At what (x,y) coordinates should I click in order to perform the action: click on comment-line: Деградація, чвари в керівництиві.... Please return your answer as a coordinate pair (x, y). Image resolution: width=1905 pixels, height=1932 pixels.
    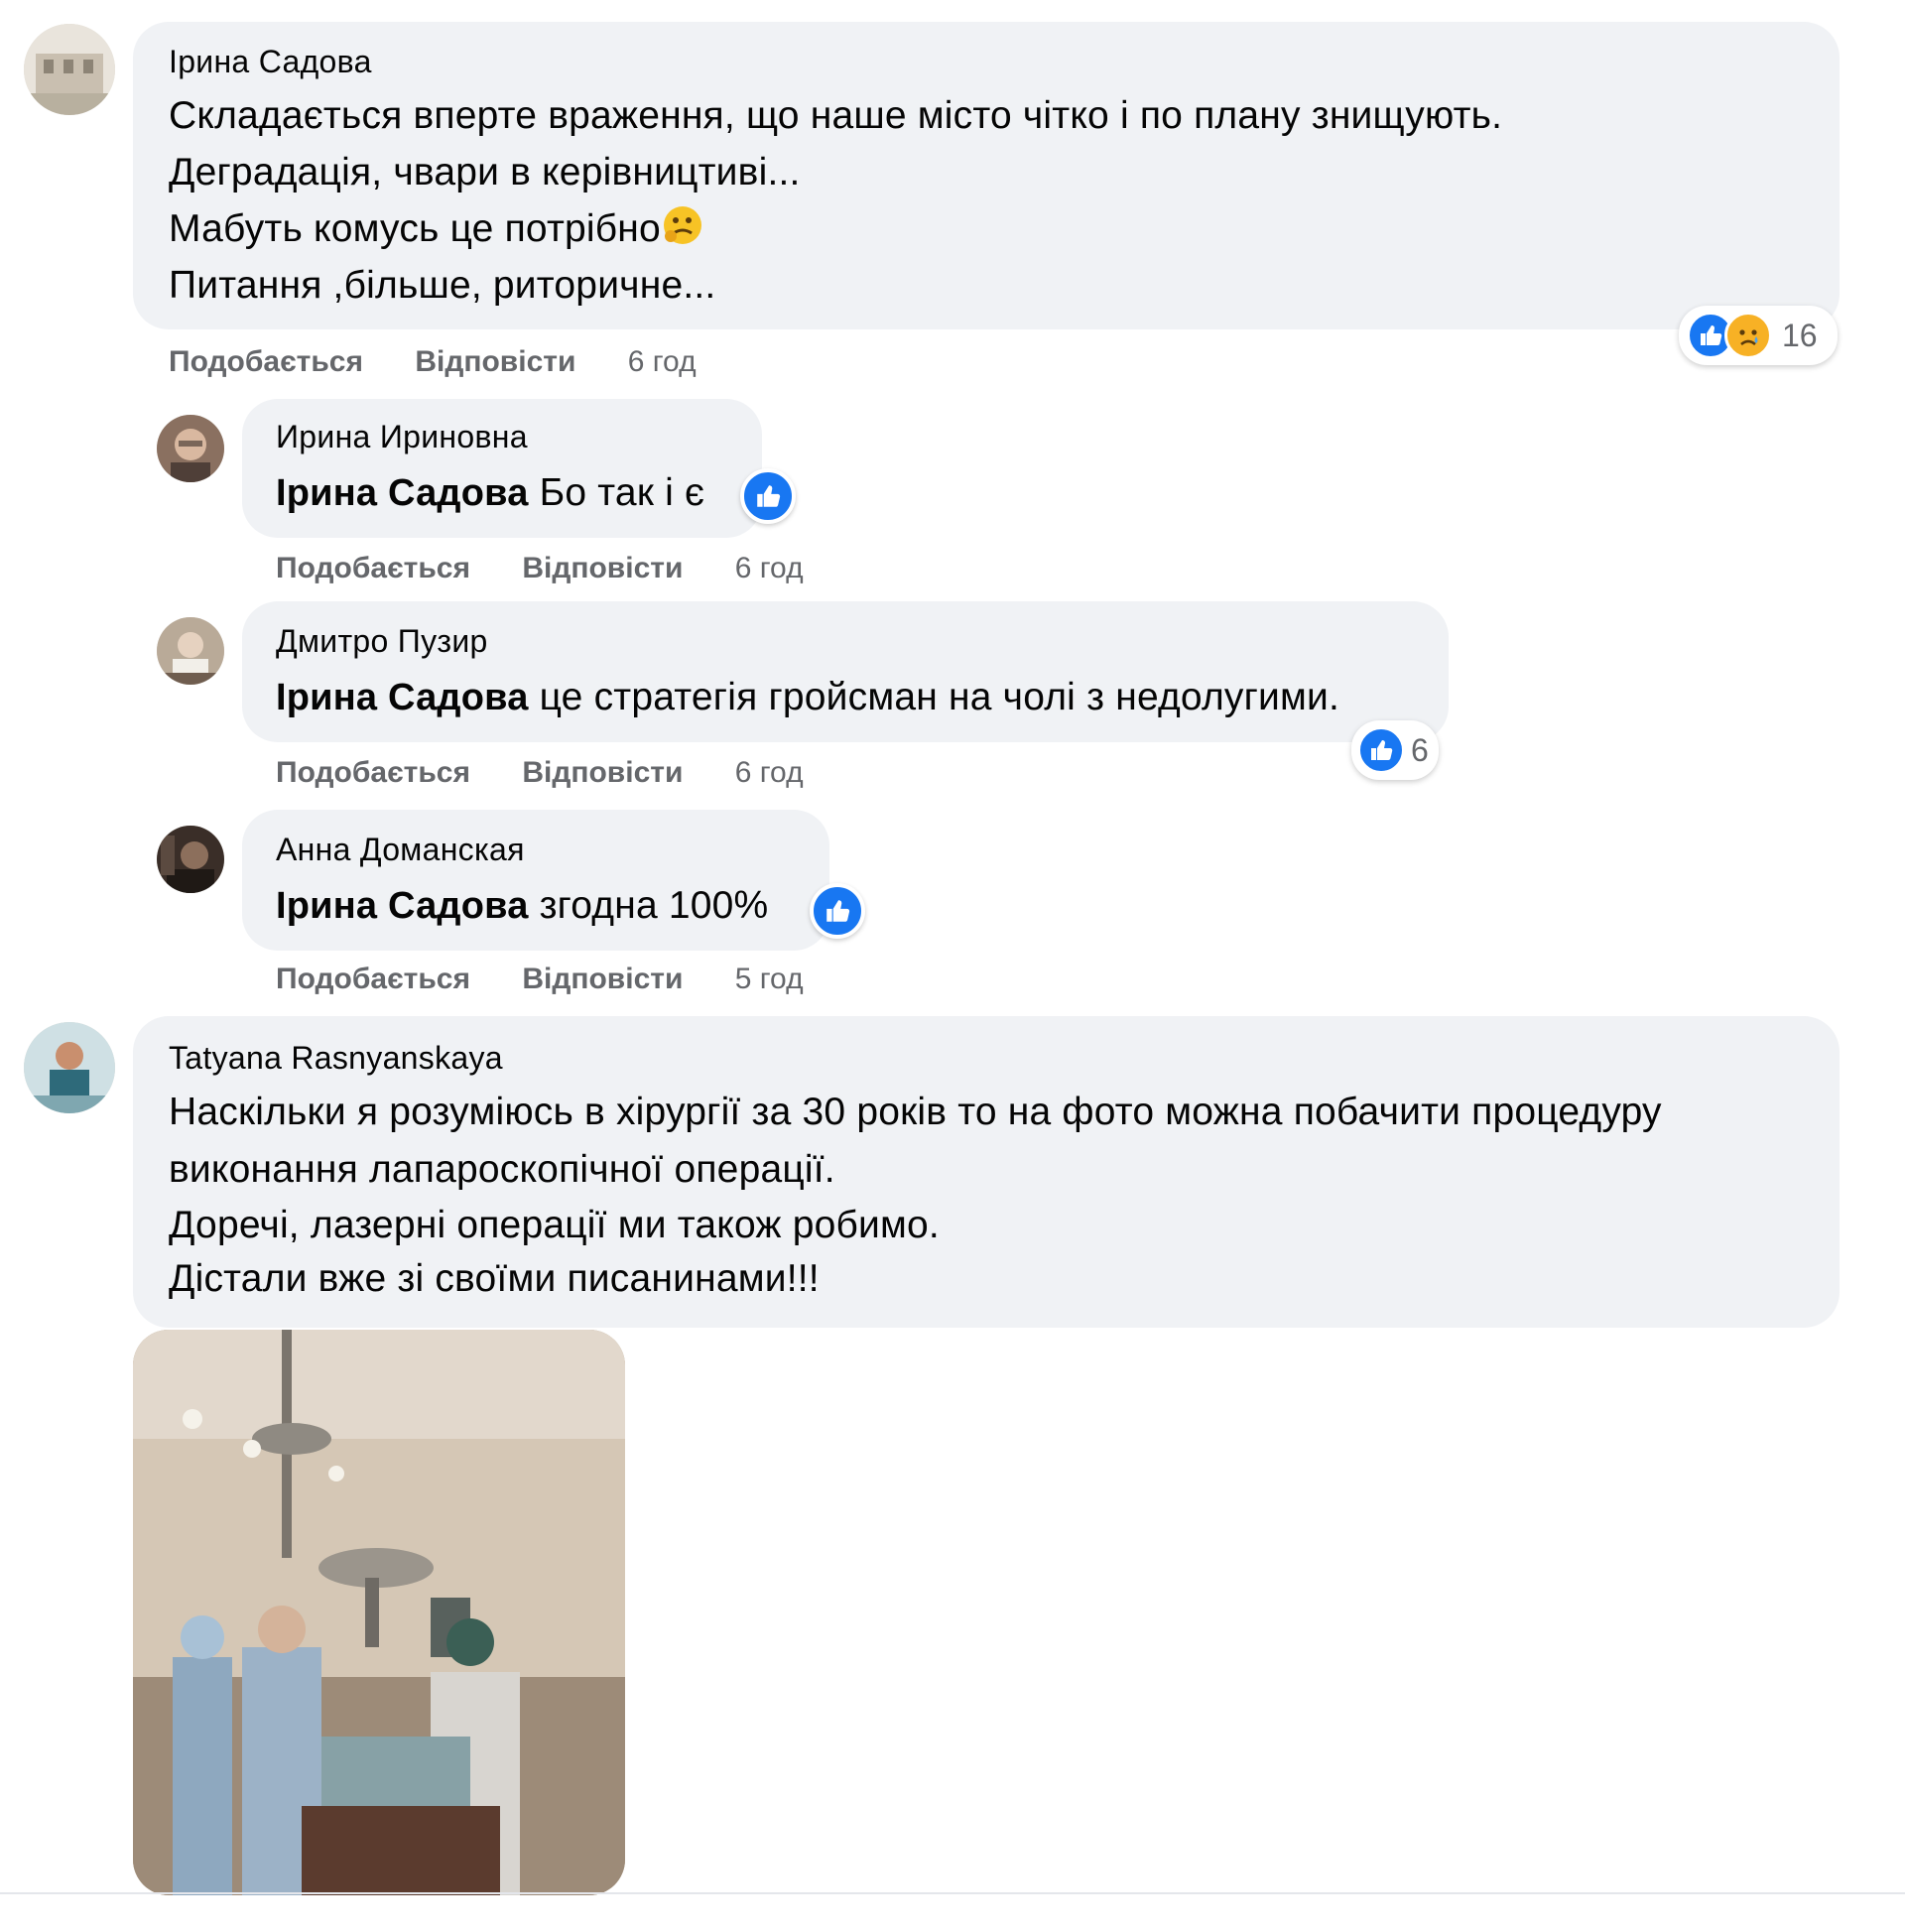
    Looking at the image, I should click on (485, 172).